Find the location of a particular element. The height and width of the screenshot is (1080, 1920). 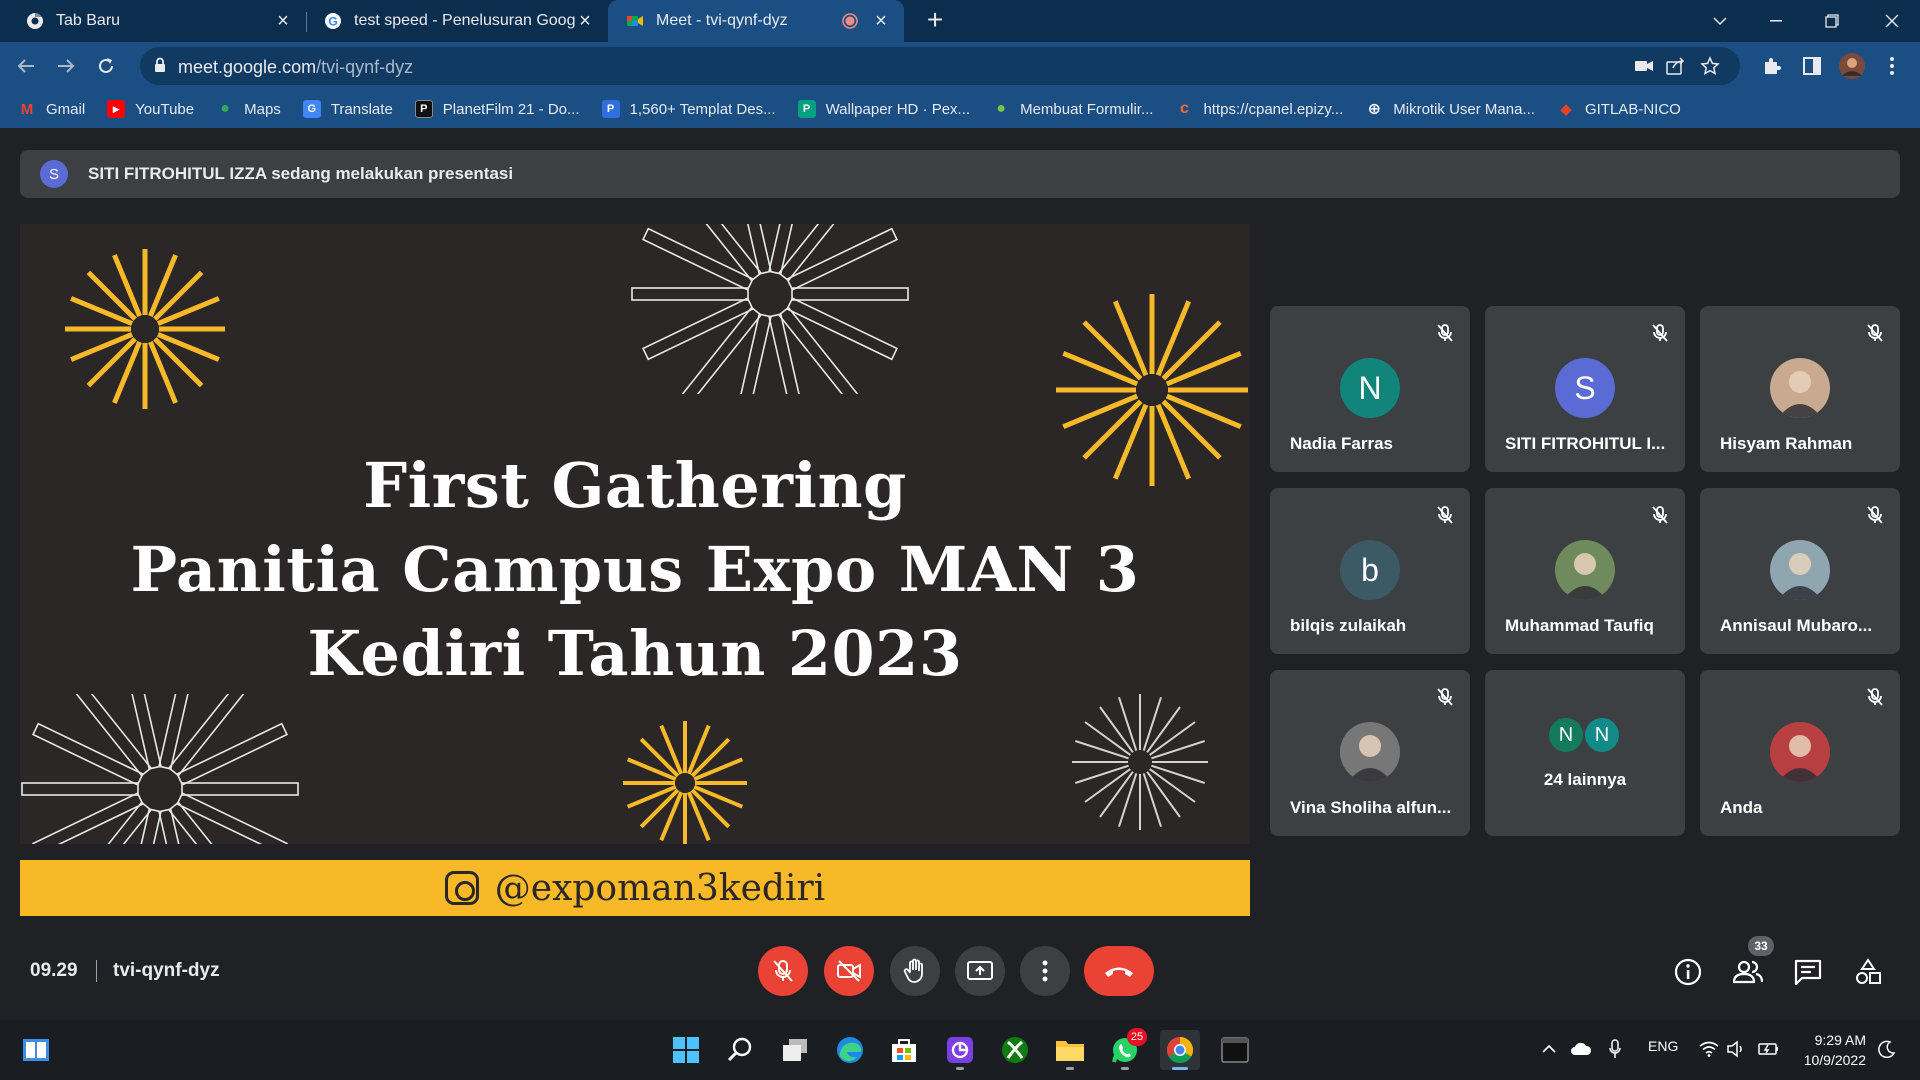

raise-hand-icon is located at coordinates (913, 970).